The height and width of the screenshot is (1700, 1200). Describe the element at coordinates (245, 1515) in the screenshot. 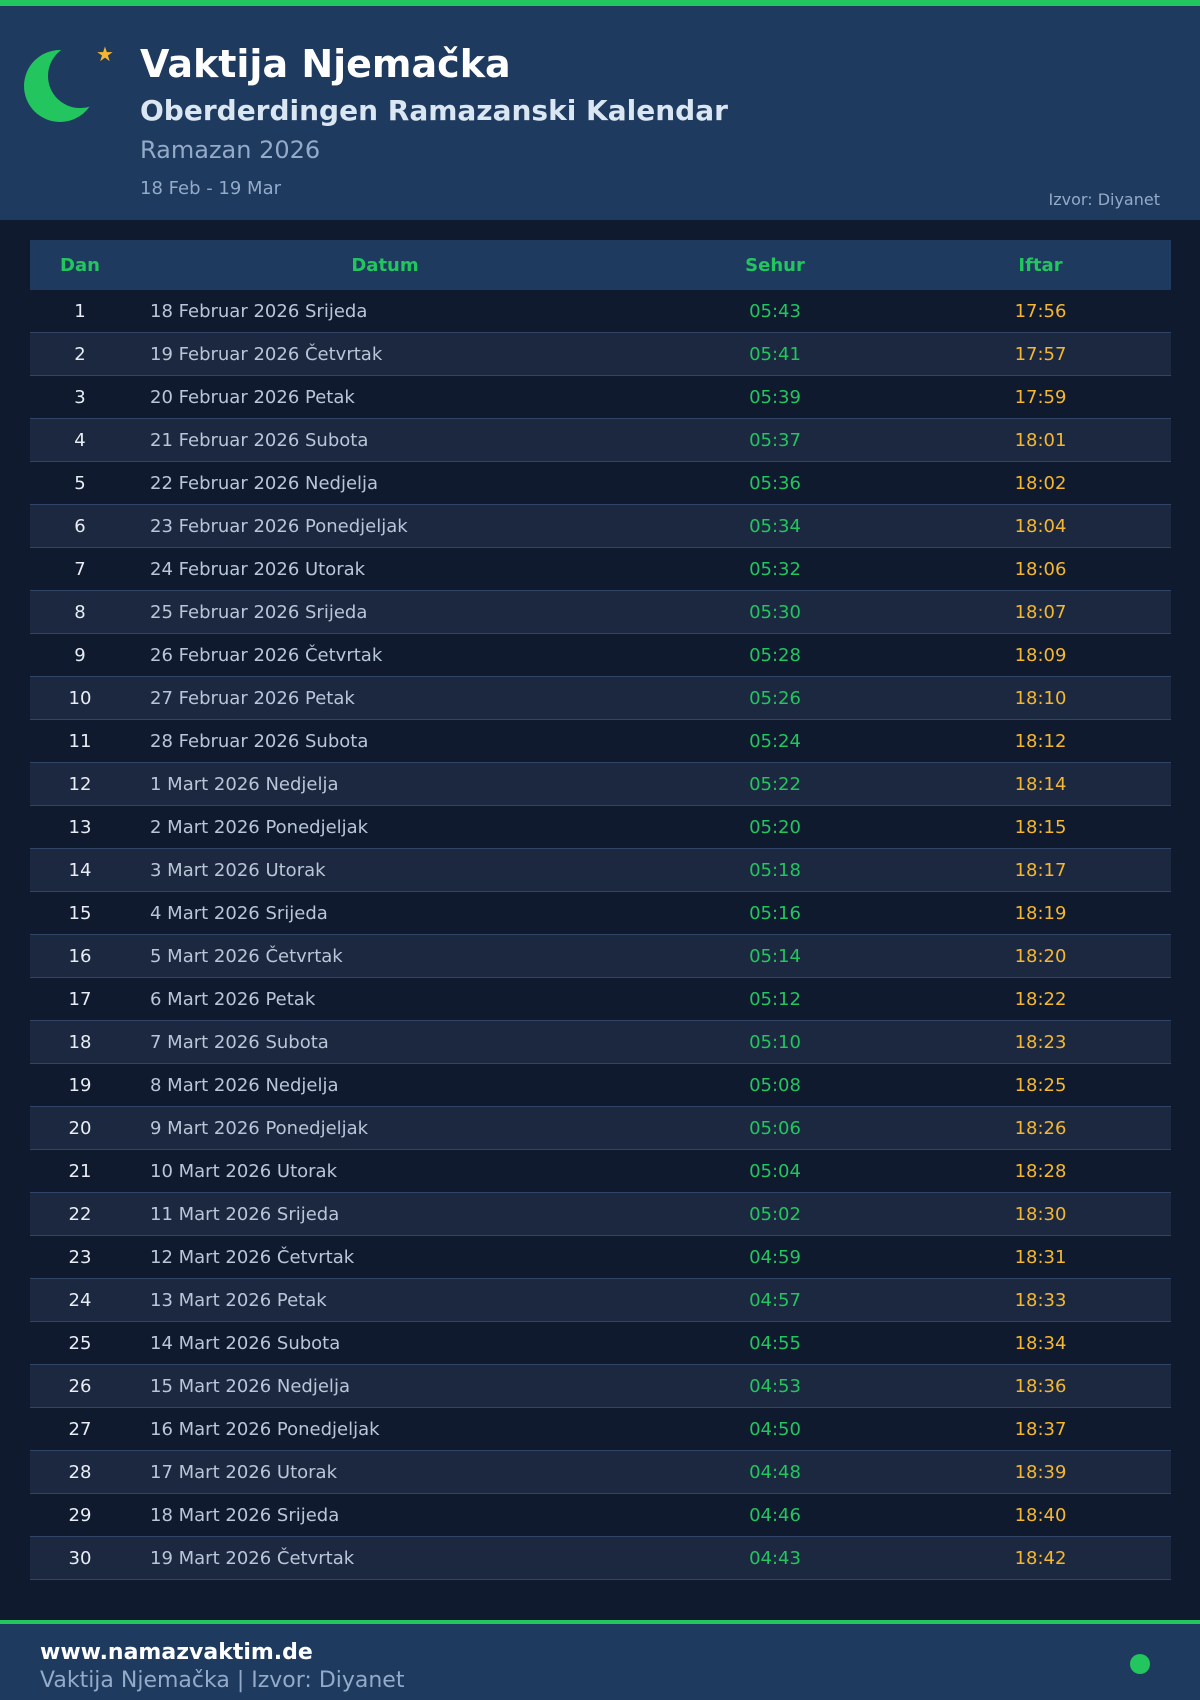

I see `cell-datum: 18 Mart 2026 Srijeda` at that location.